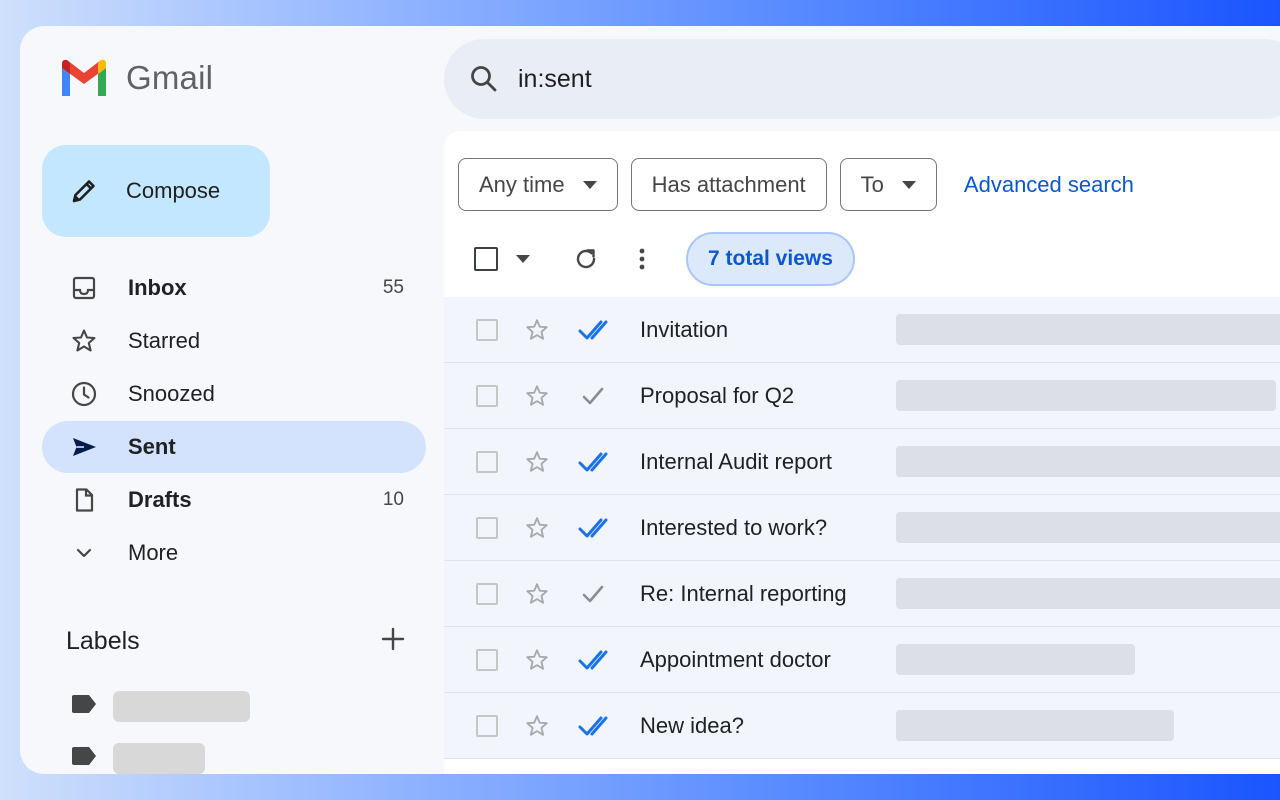  What do you see at coordinates (393, 639) in the screenshot?
I see `plus-icon` at bounding box center [393, 639].